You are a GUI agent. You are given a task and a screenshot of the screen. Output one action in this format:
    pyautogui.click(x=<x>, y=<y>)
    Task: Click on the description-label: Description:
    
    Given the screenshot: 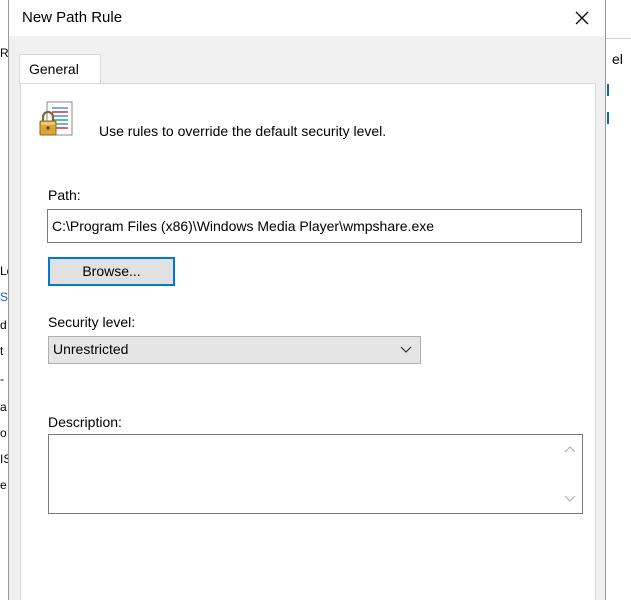 What is the action you would take?
    pyautogui.click(x=85, y=422)
    